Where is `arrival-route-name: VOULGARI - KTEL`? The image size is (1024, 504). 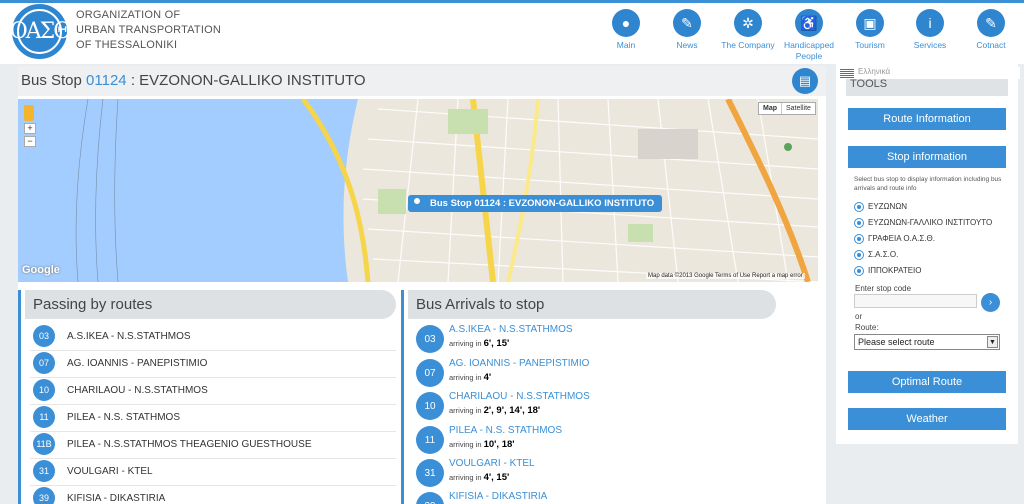 arrival-route-name: VOULGARI - KTEL is located at coordinates (492, 463).